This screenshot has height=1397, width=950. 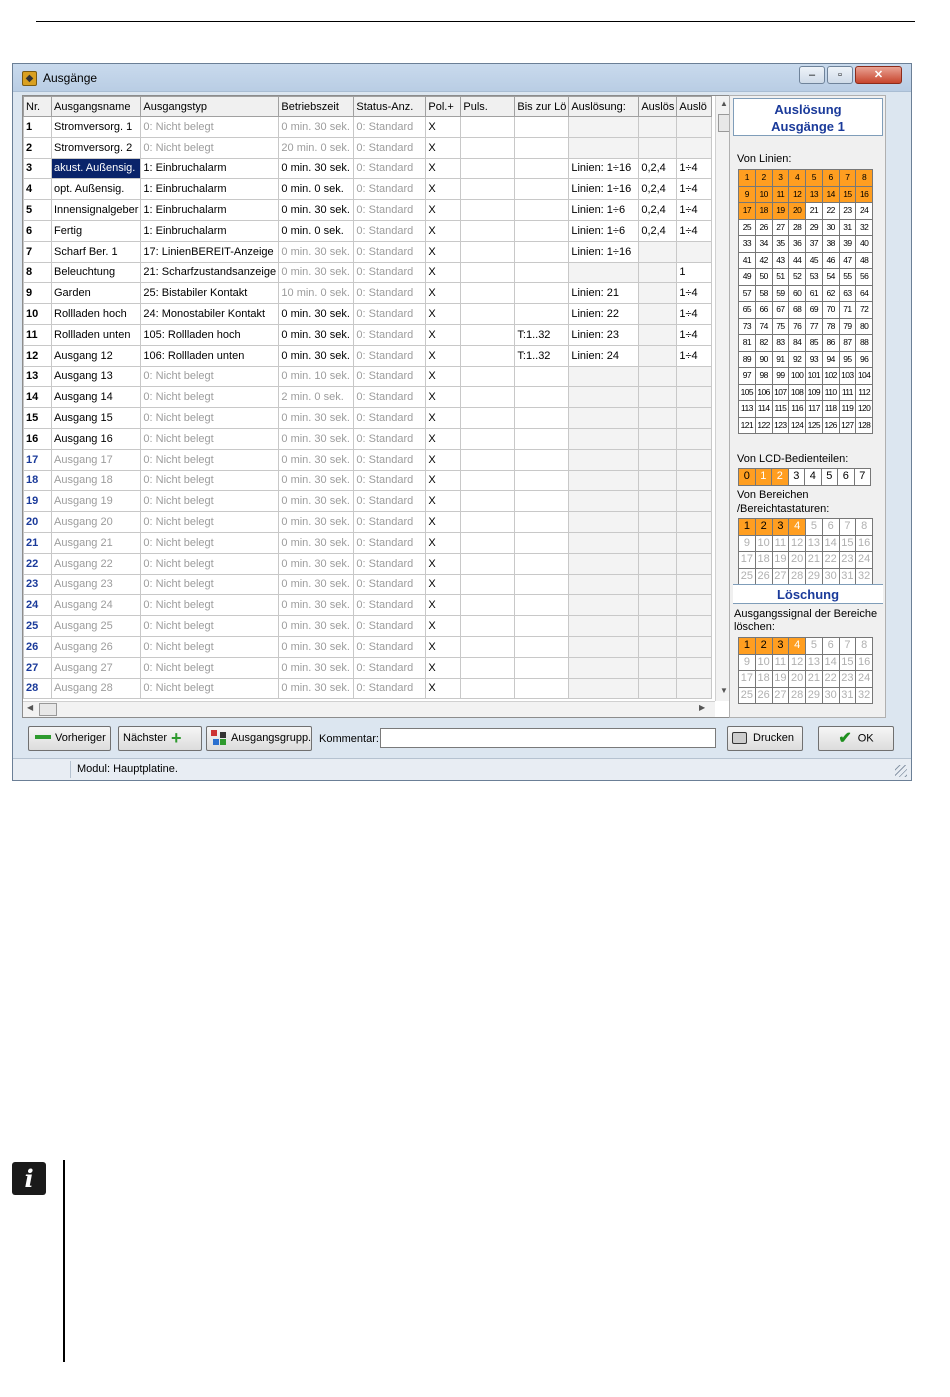 What do you see at coordinates (37, 501) in the screenshot?
I see `table-cell-nr: 19` at bounding box center [37, 501].